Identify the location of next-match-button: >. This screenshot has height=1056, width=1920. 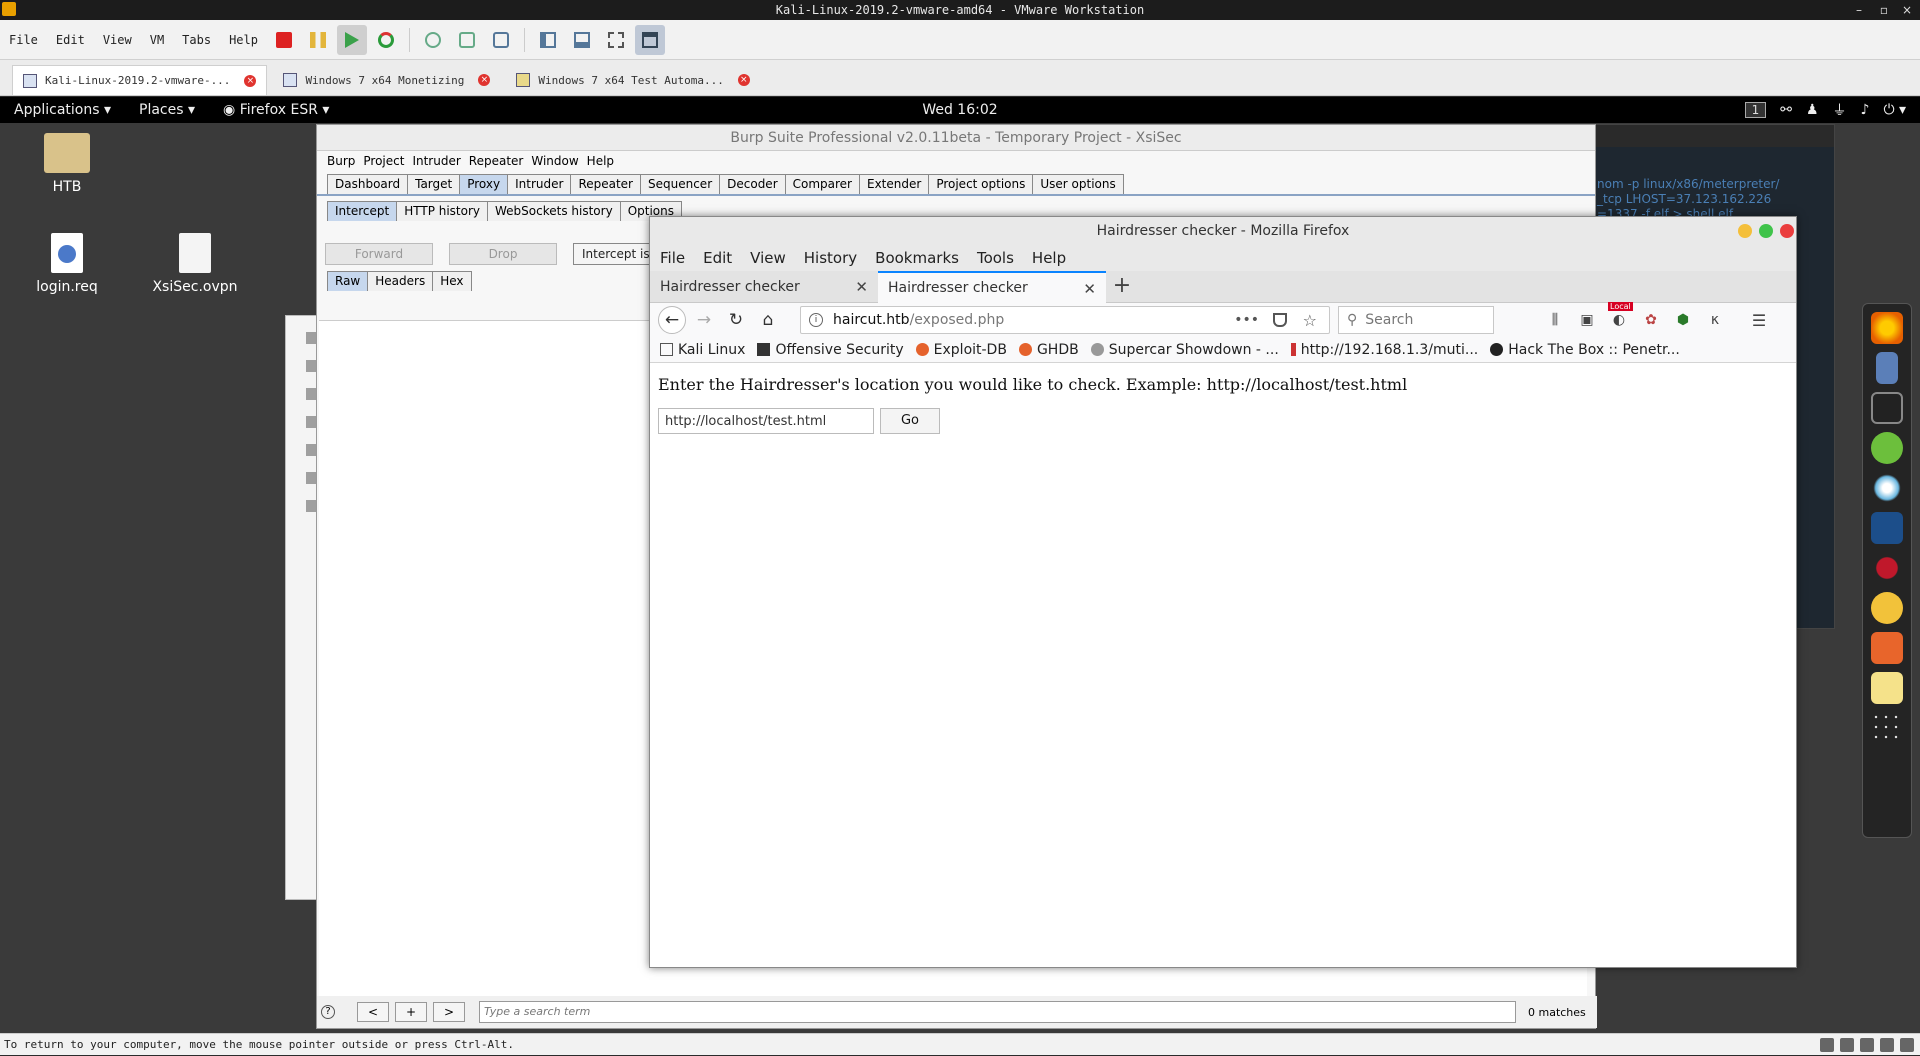
(449, 1012).